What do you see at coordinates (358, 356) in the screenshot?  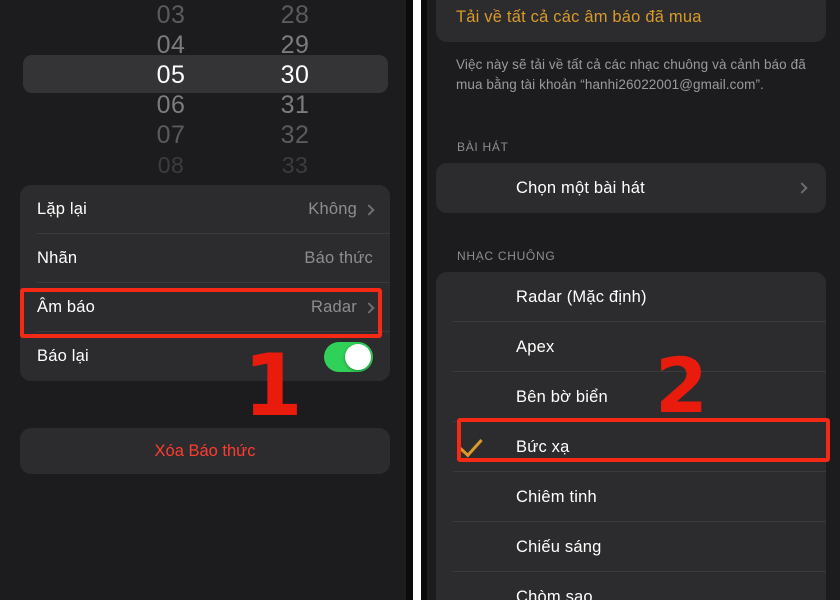 I see `toggle-knob` at bounding box center [358, 356].